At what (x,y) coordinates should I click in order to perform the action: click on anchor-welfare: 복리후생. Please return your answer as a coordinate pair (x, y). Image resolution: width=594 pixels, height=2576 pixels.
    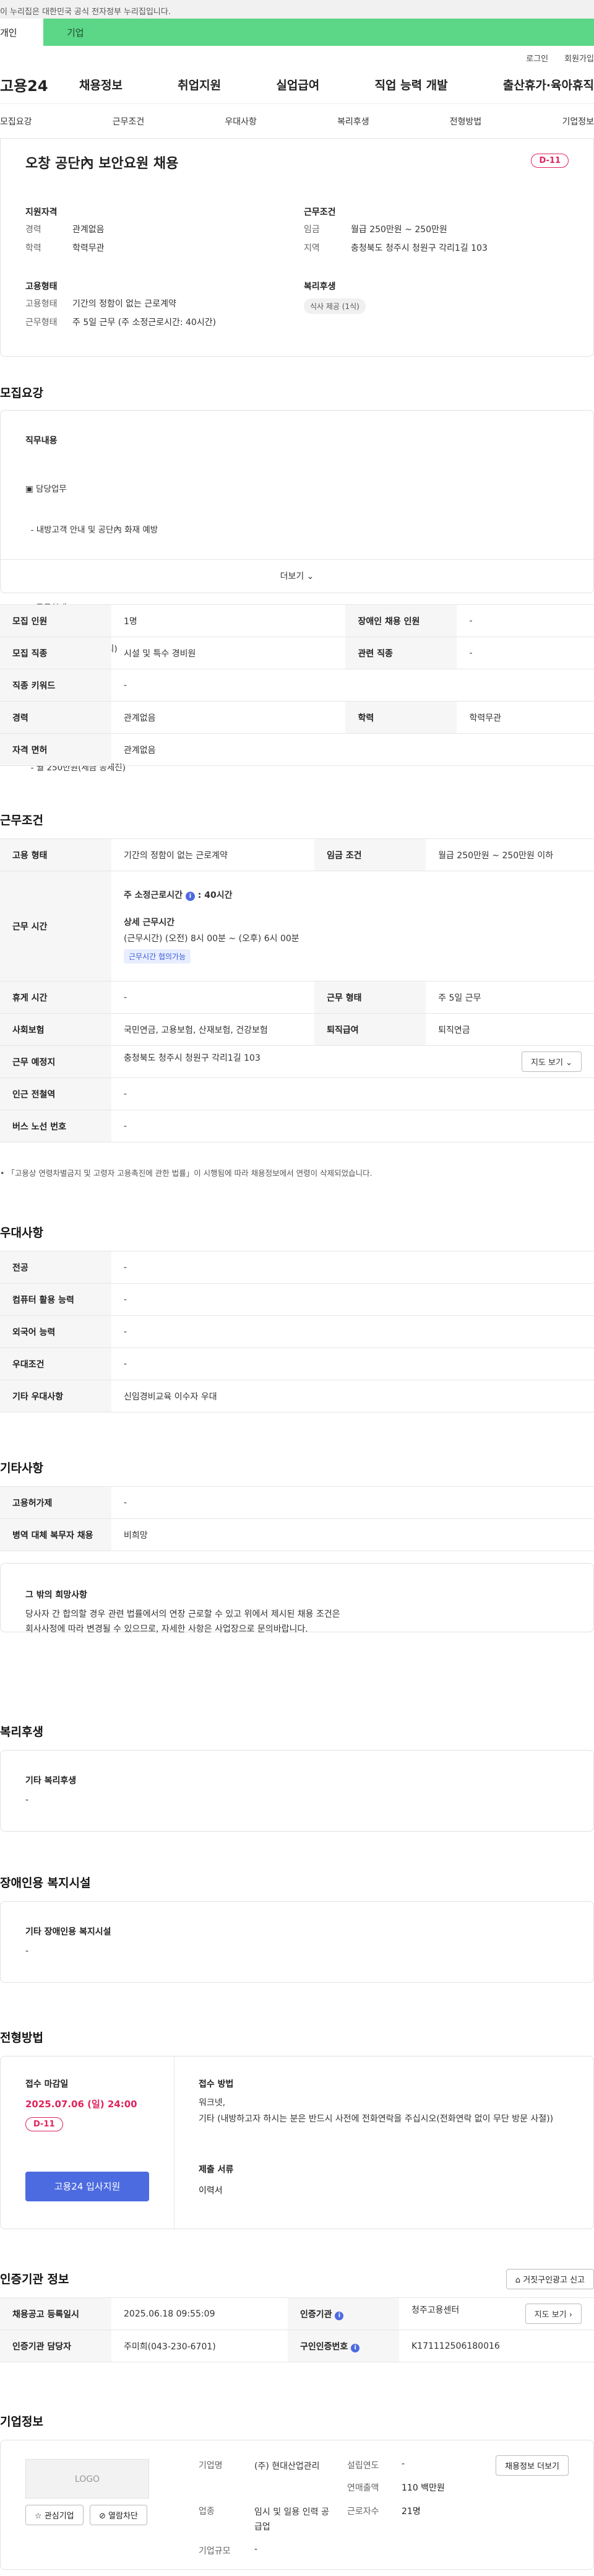
    Looking at the image, I should click on (353, 121).